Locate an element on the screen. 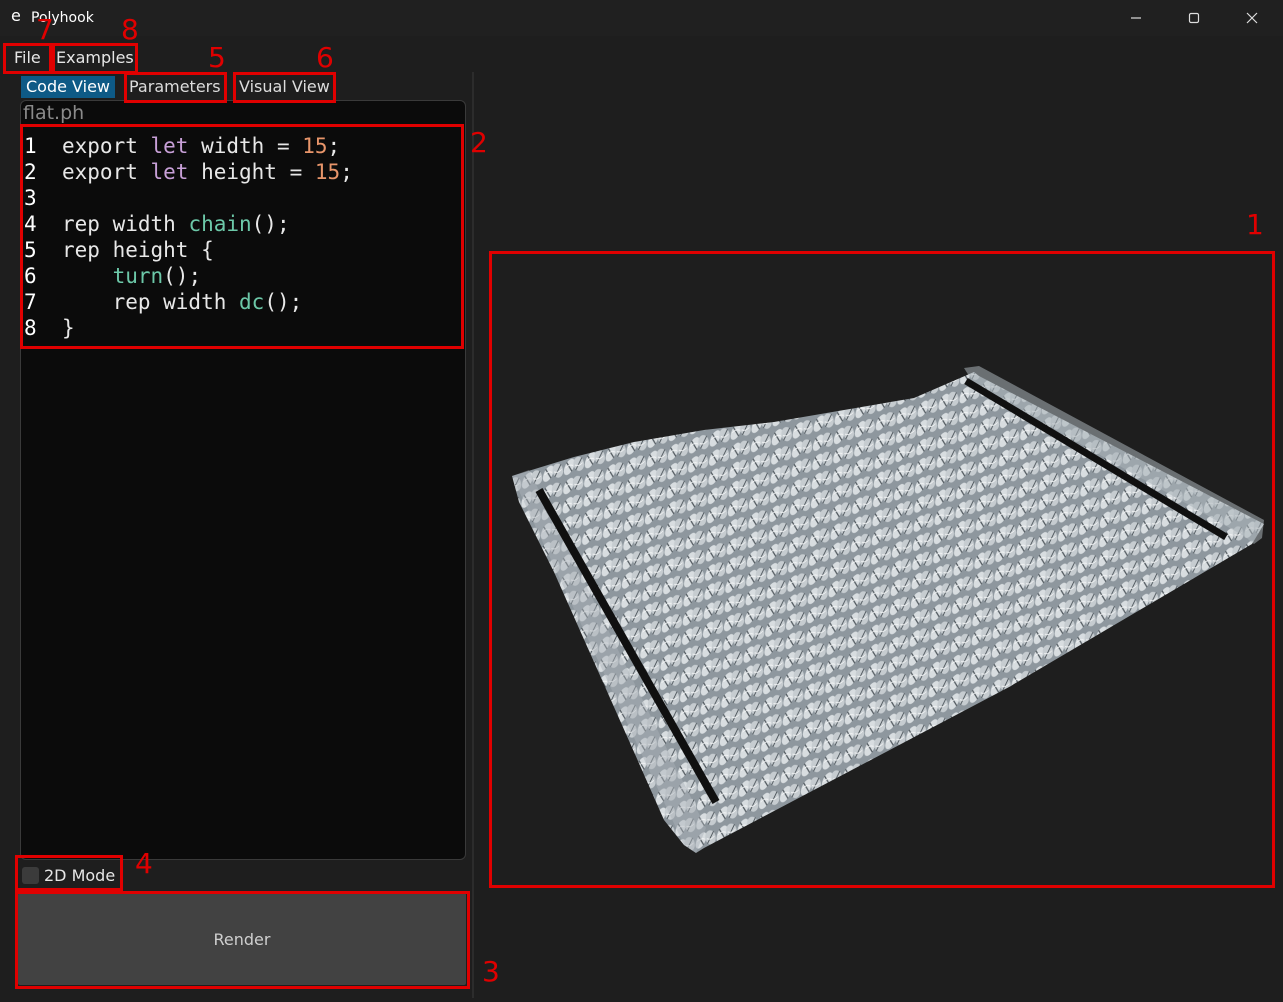 The height and width of the screenshot is (1002, 1283). code-line: 6 turn (); is located at coordinates (188, 276).